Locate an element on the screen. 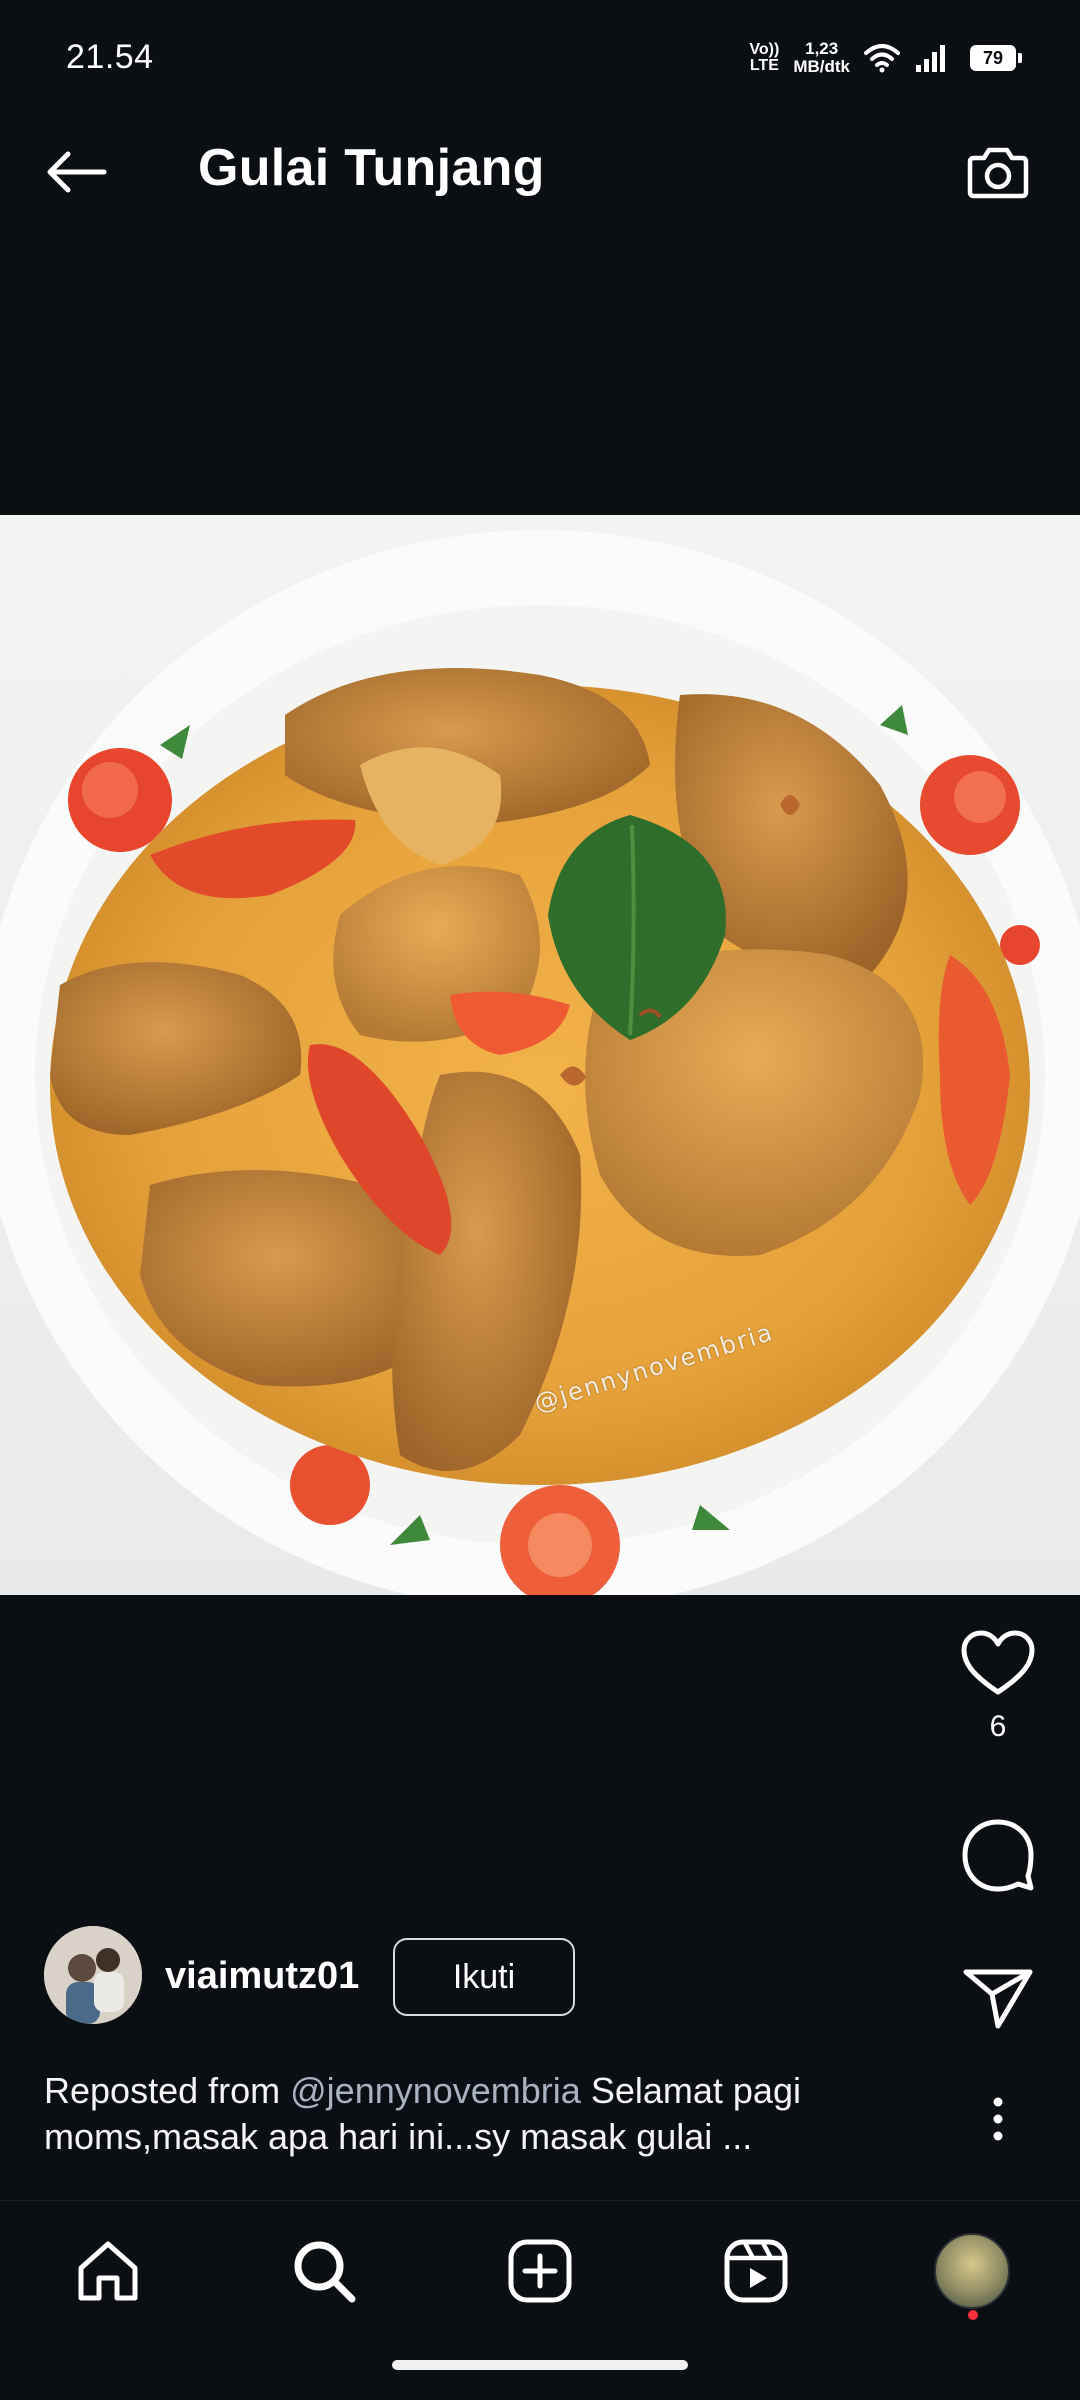 The image size is (1080, 2400). camera-button is located at coordinates (998, 172).